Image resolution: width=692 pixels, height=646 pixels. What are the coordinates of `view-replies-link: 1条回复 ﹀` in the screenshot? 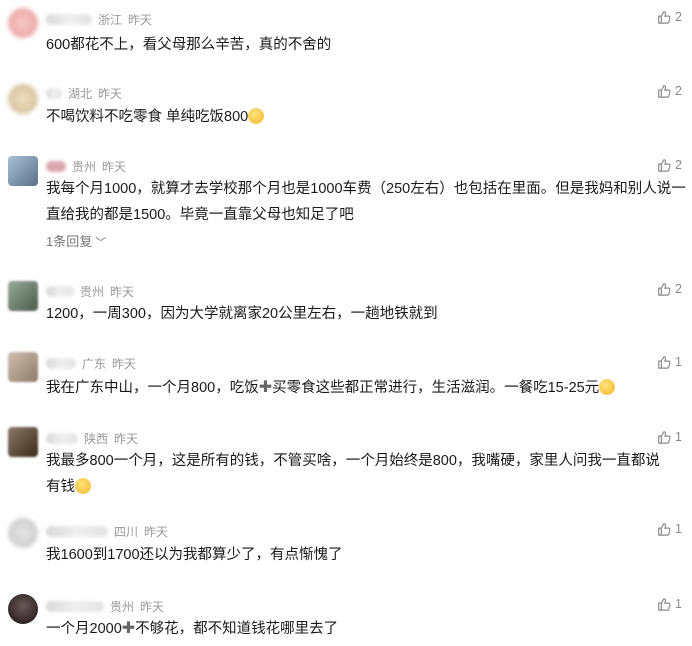 It's located at (76, 240).